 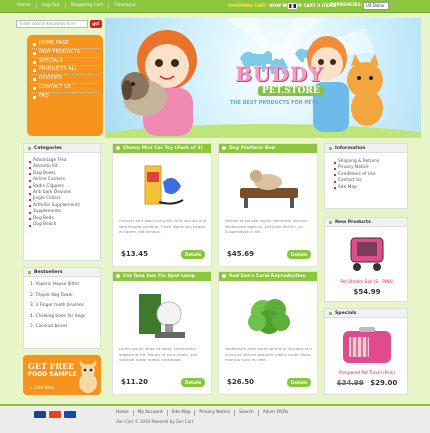 What do you see at coordinates (346, 5) in the screenshot?
I see `currency-label: CURRENCIES:` at bounding box center [346, 5].